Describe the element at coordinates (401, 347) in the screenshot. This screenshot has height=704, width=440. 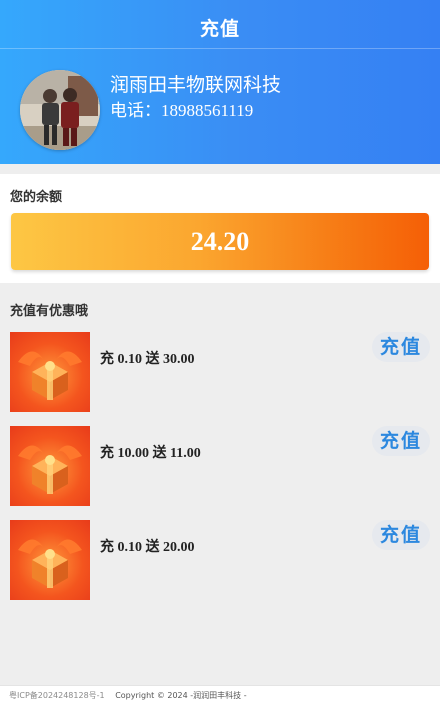
I see `recharge-button-1: 充值` at that location.